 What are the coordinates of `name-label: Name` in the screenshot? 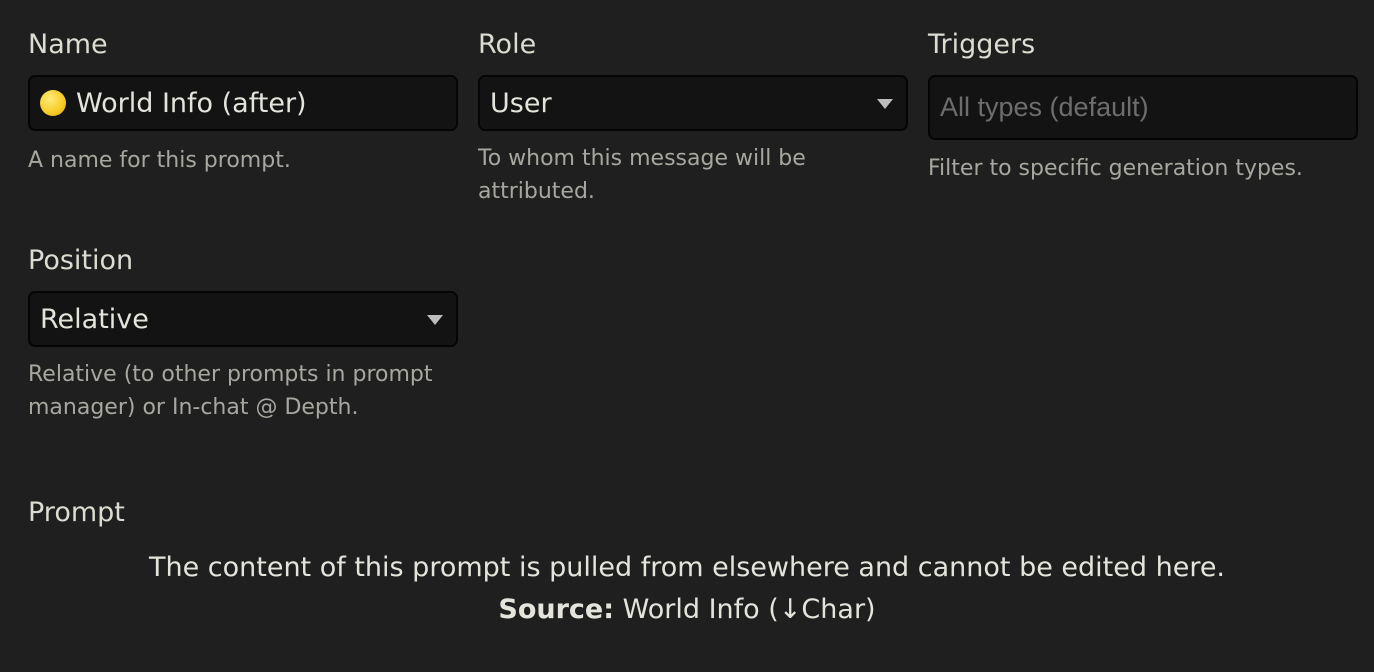 It's located at (68, 44).